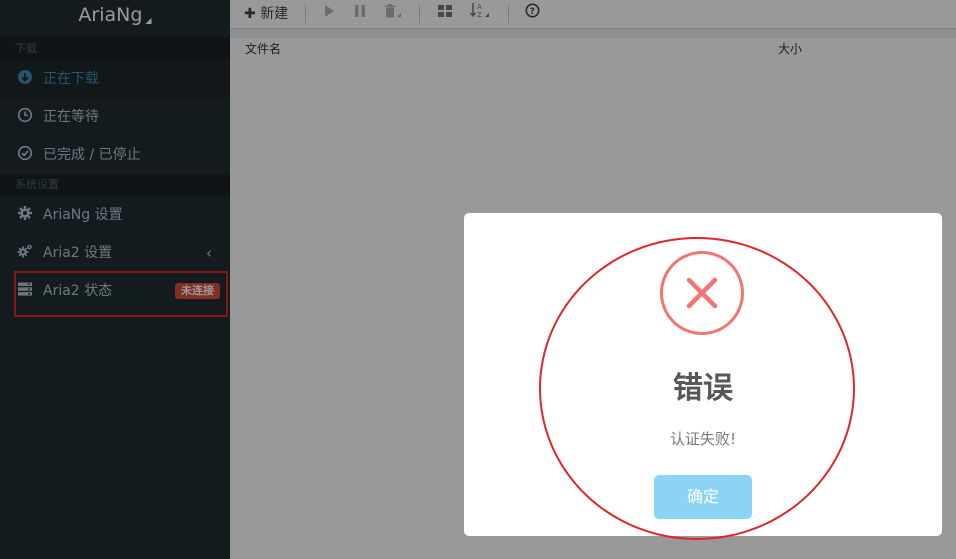 The image size is (956, 559). What do you see at coordinates (703, 497) in the screenshot?
I see `confirm-button: 确定` at bounding box center [703, 497].